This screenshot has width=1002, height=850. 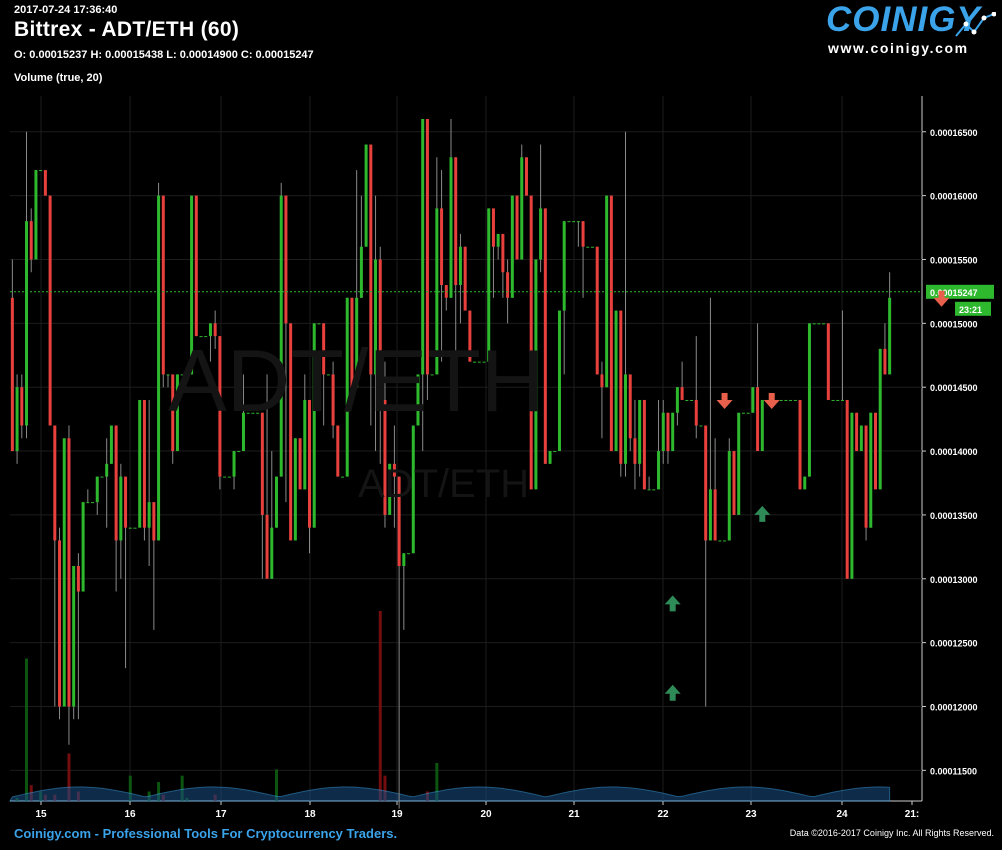 What do you see at coordinates (356, 380) in the screenshot?
I see `watermark-big: ADT/ETH` at bounding box center [356, 380].